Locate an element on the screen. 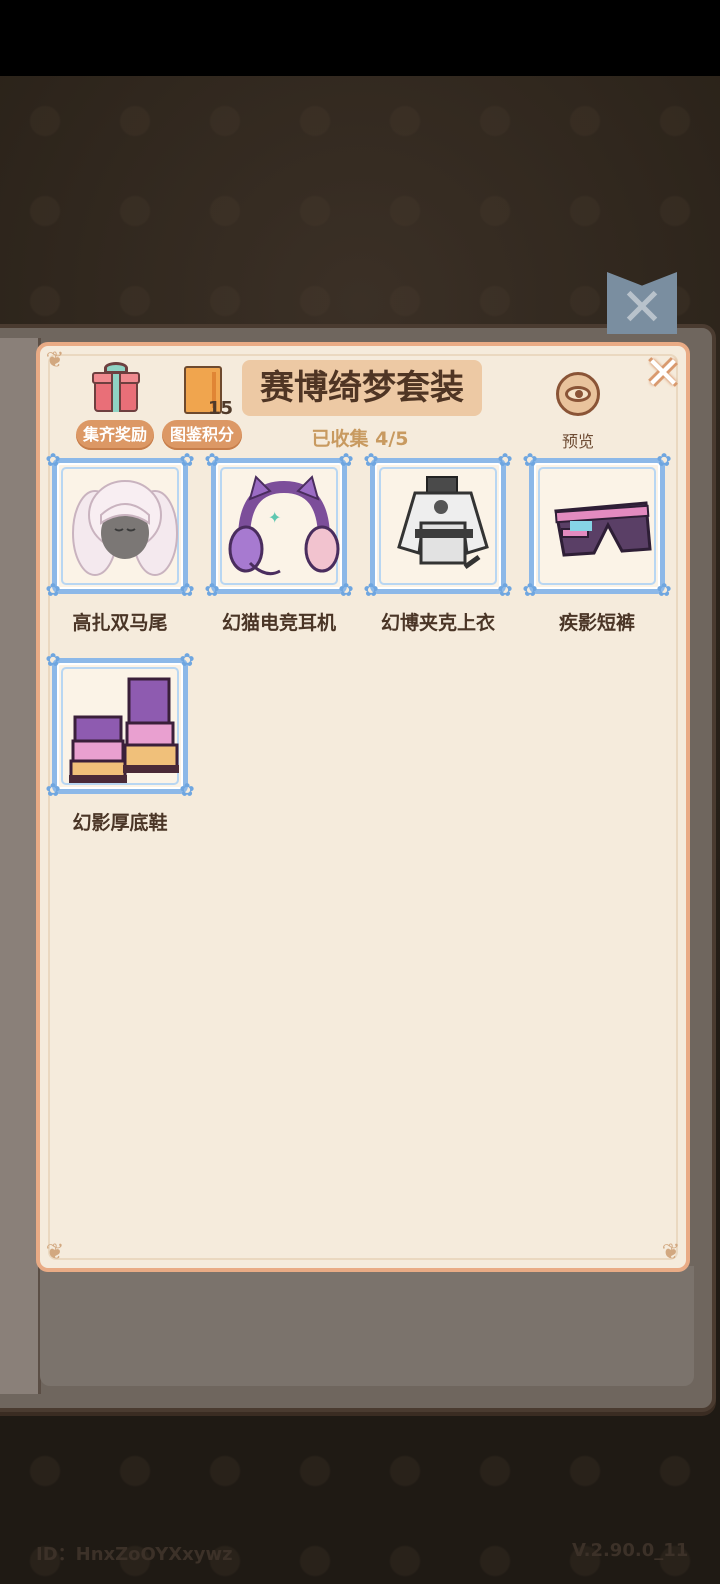 The width and height of the screenshot is (720, 1584). item-frame: ✦ is located at coordinates (279, 526).